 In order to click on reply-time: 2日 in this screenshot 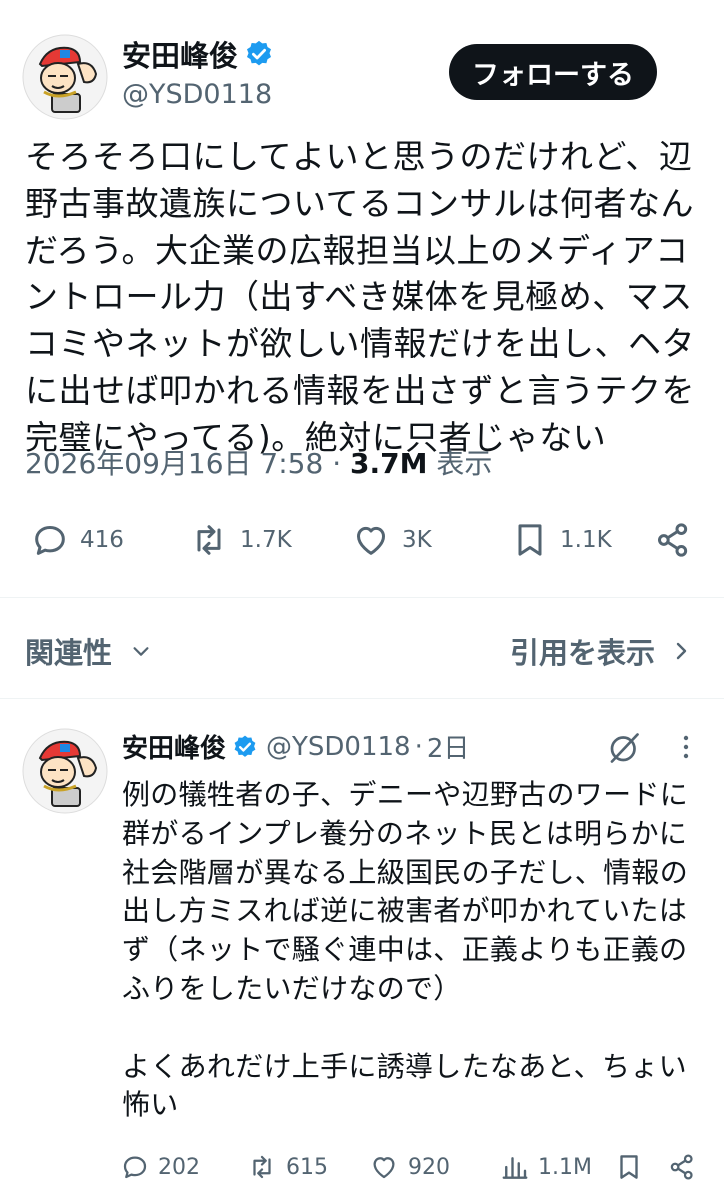, I will do `click(448, 746)`.